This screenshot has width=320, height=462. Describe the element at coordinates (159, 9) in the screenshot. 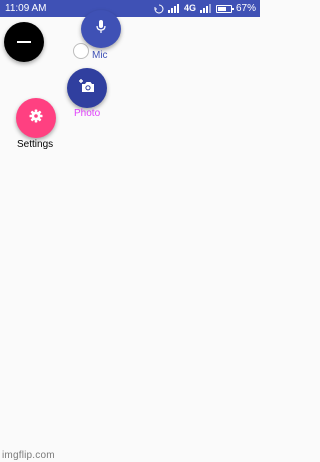

I see `auto-rotate-icon` at that location.